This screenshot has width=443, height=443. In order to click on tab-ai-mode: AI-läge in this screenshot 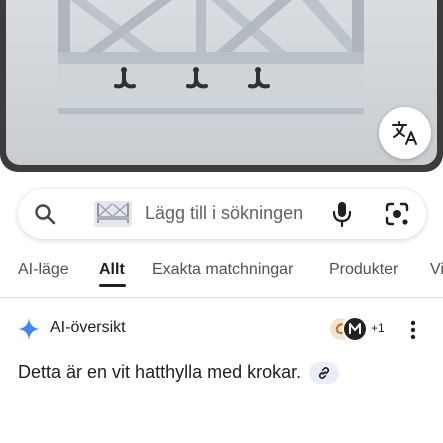, I will do `click(43, 270)`.